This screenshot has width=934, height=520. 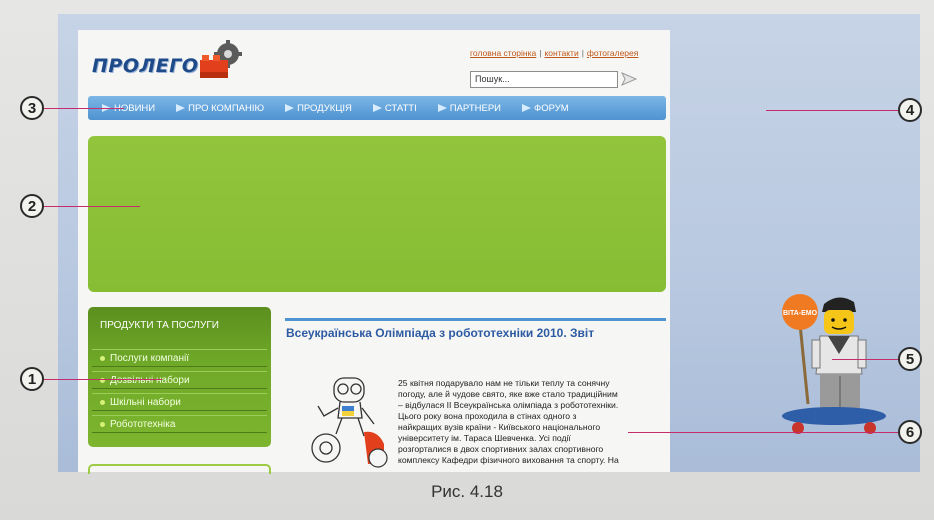 I want to click on site-logo-text: ПРОЛЕГО, so click(x=145, y=66).